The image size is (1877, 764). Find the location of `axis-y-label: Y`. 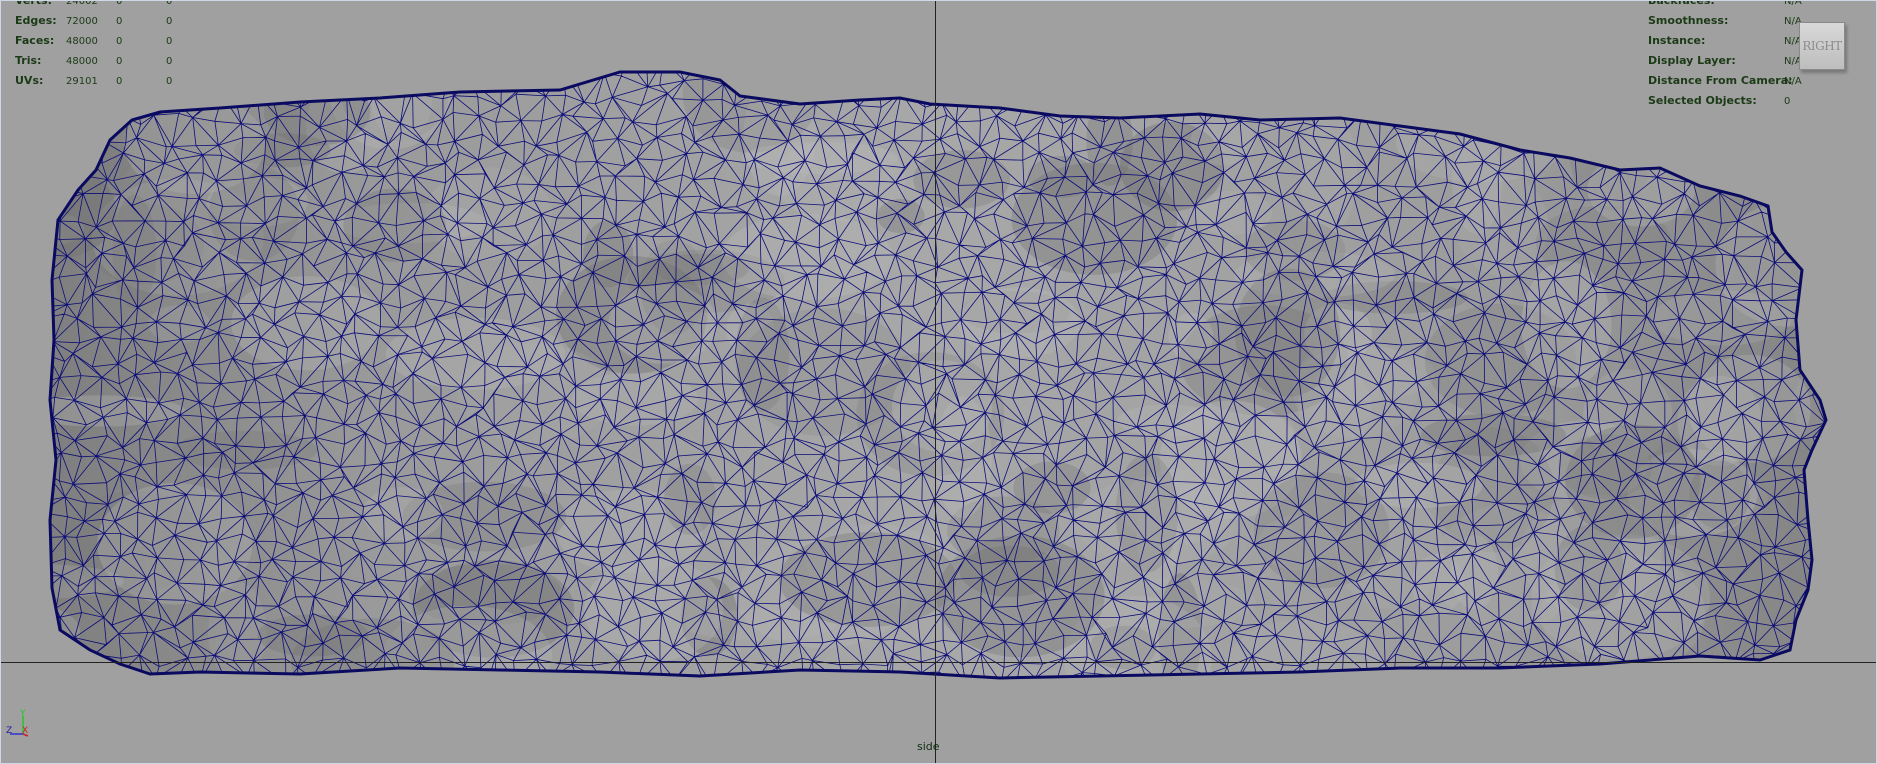

axis-y-label: Y is located at coordinates (22, 714).